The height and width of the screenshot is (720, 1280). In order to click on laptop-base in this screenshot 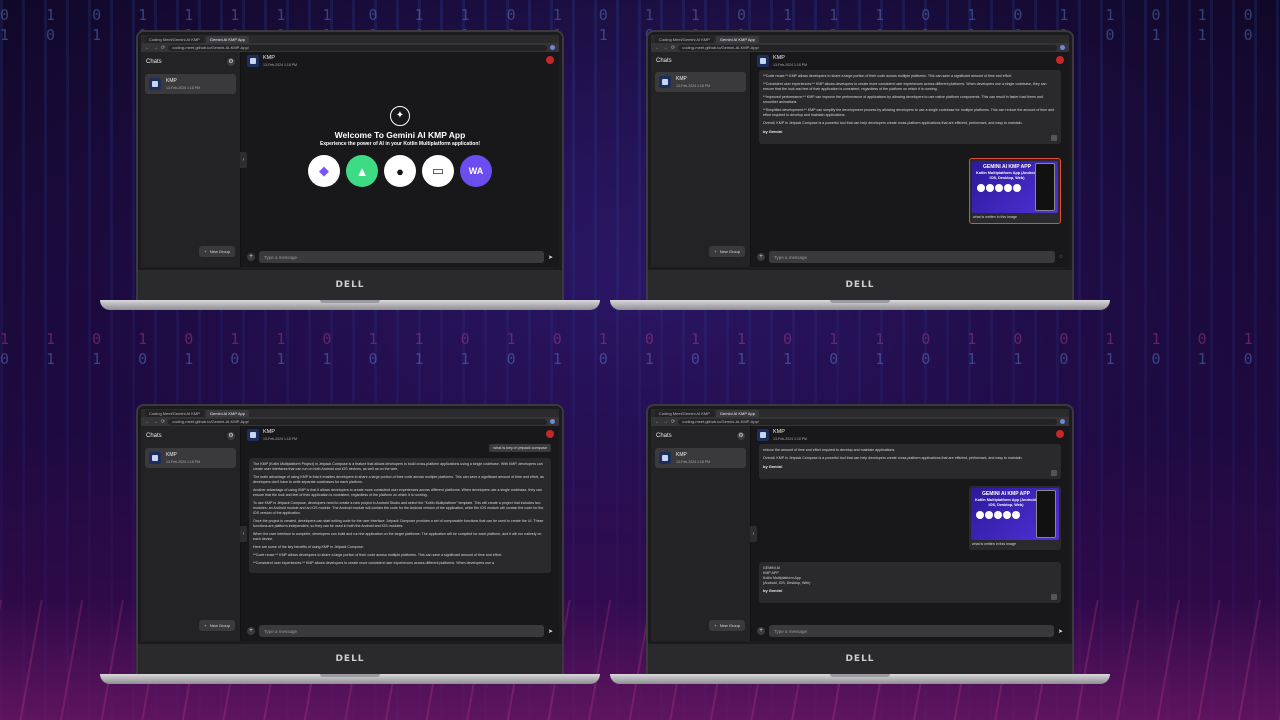, I will do `click(860, 305)`.